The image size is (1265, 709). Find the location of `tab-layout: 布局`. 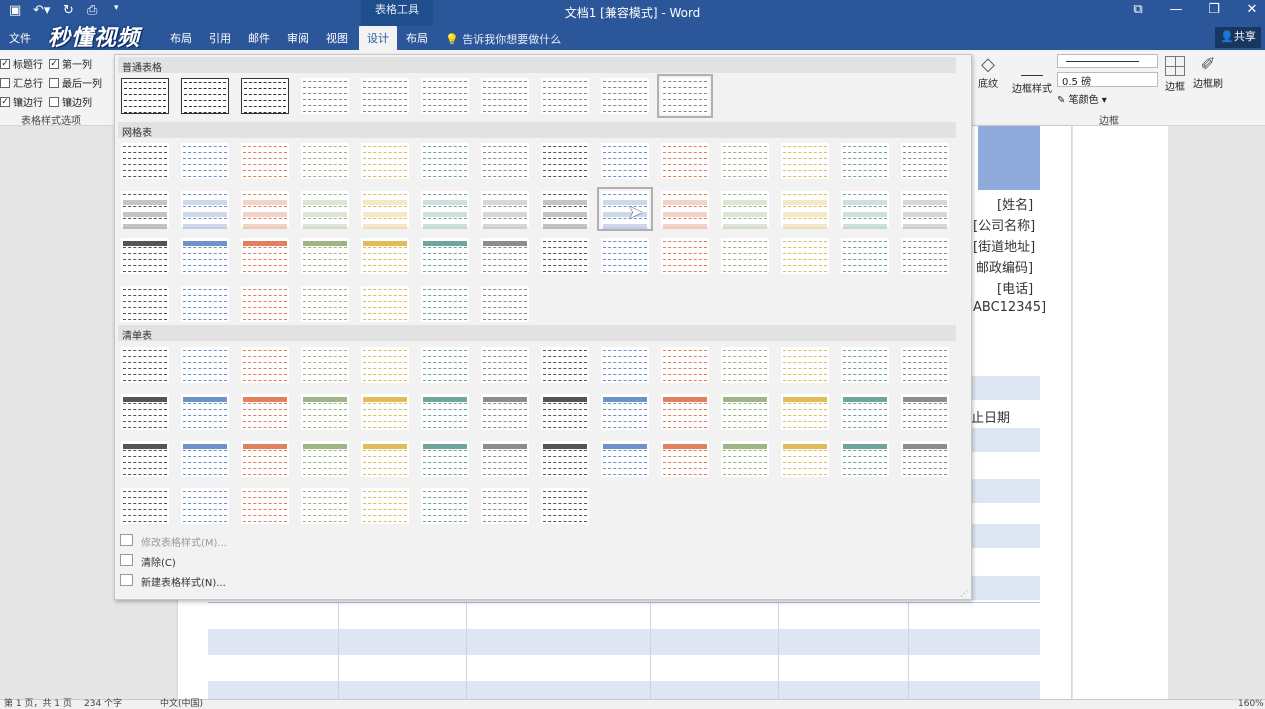

tab-layout: 布局 is located at coordinates (181, 38).